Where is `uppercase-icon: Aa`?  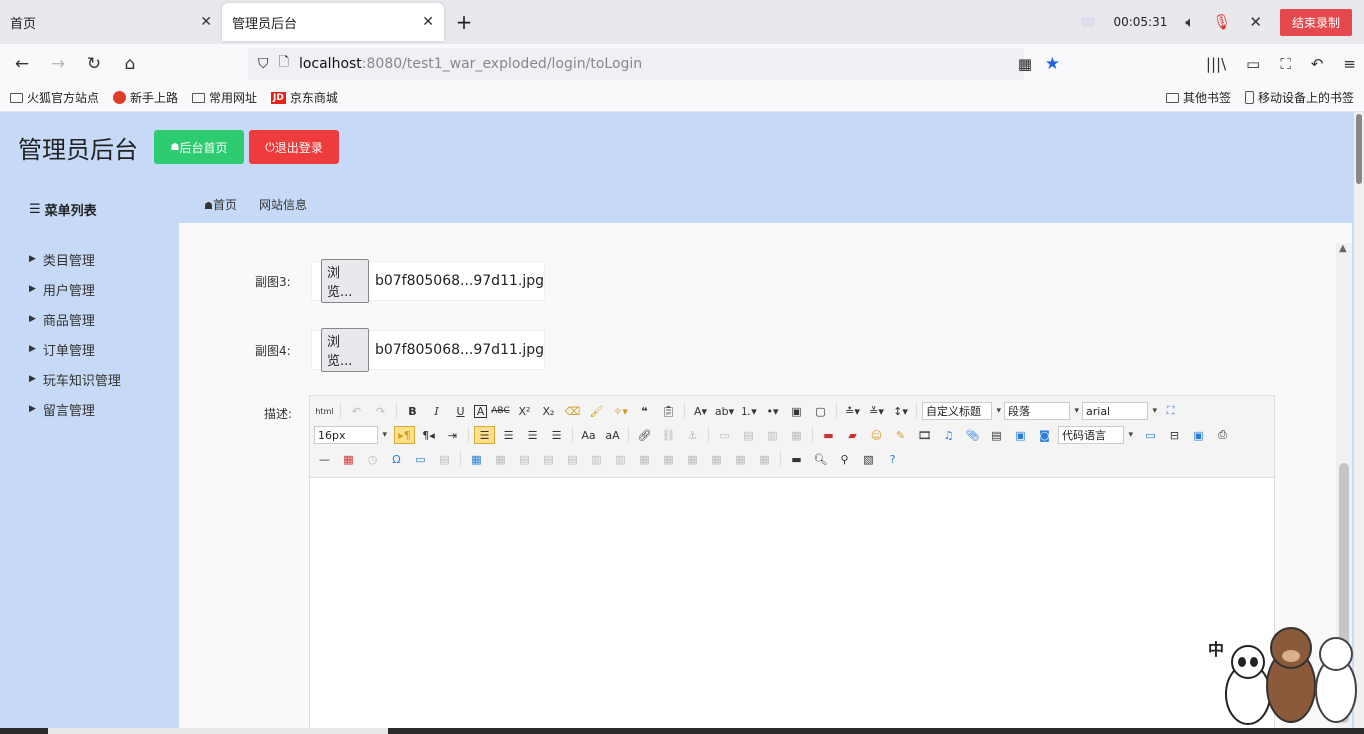
uppercase-icon: Aa is located at coordinates (588, 435).